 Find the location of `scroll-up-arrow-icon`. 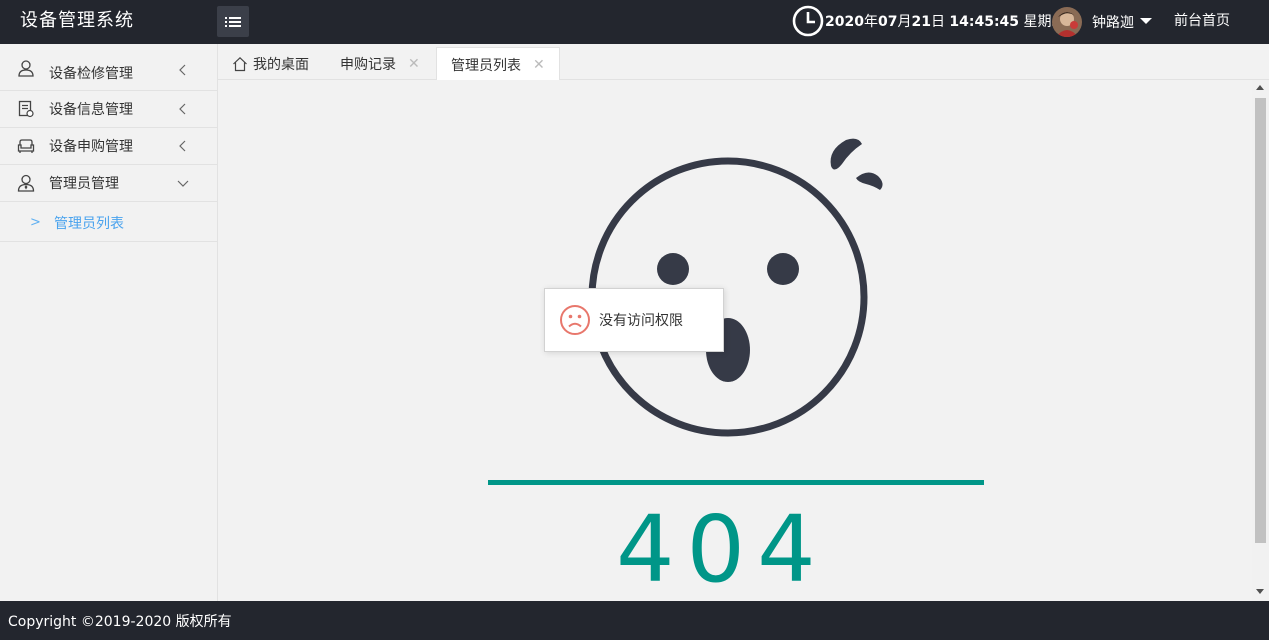

scroll-up-arrow-icon is located at coordinates (1260, 87).